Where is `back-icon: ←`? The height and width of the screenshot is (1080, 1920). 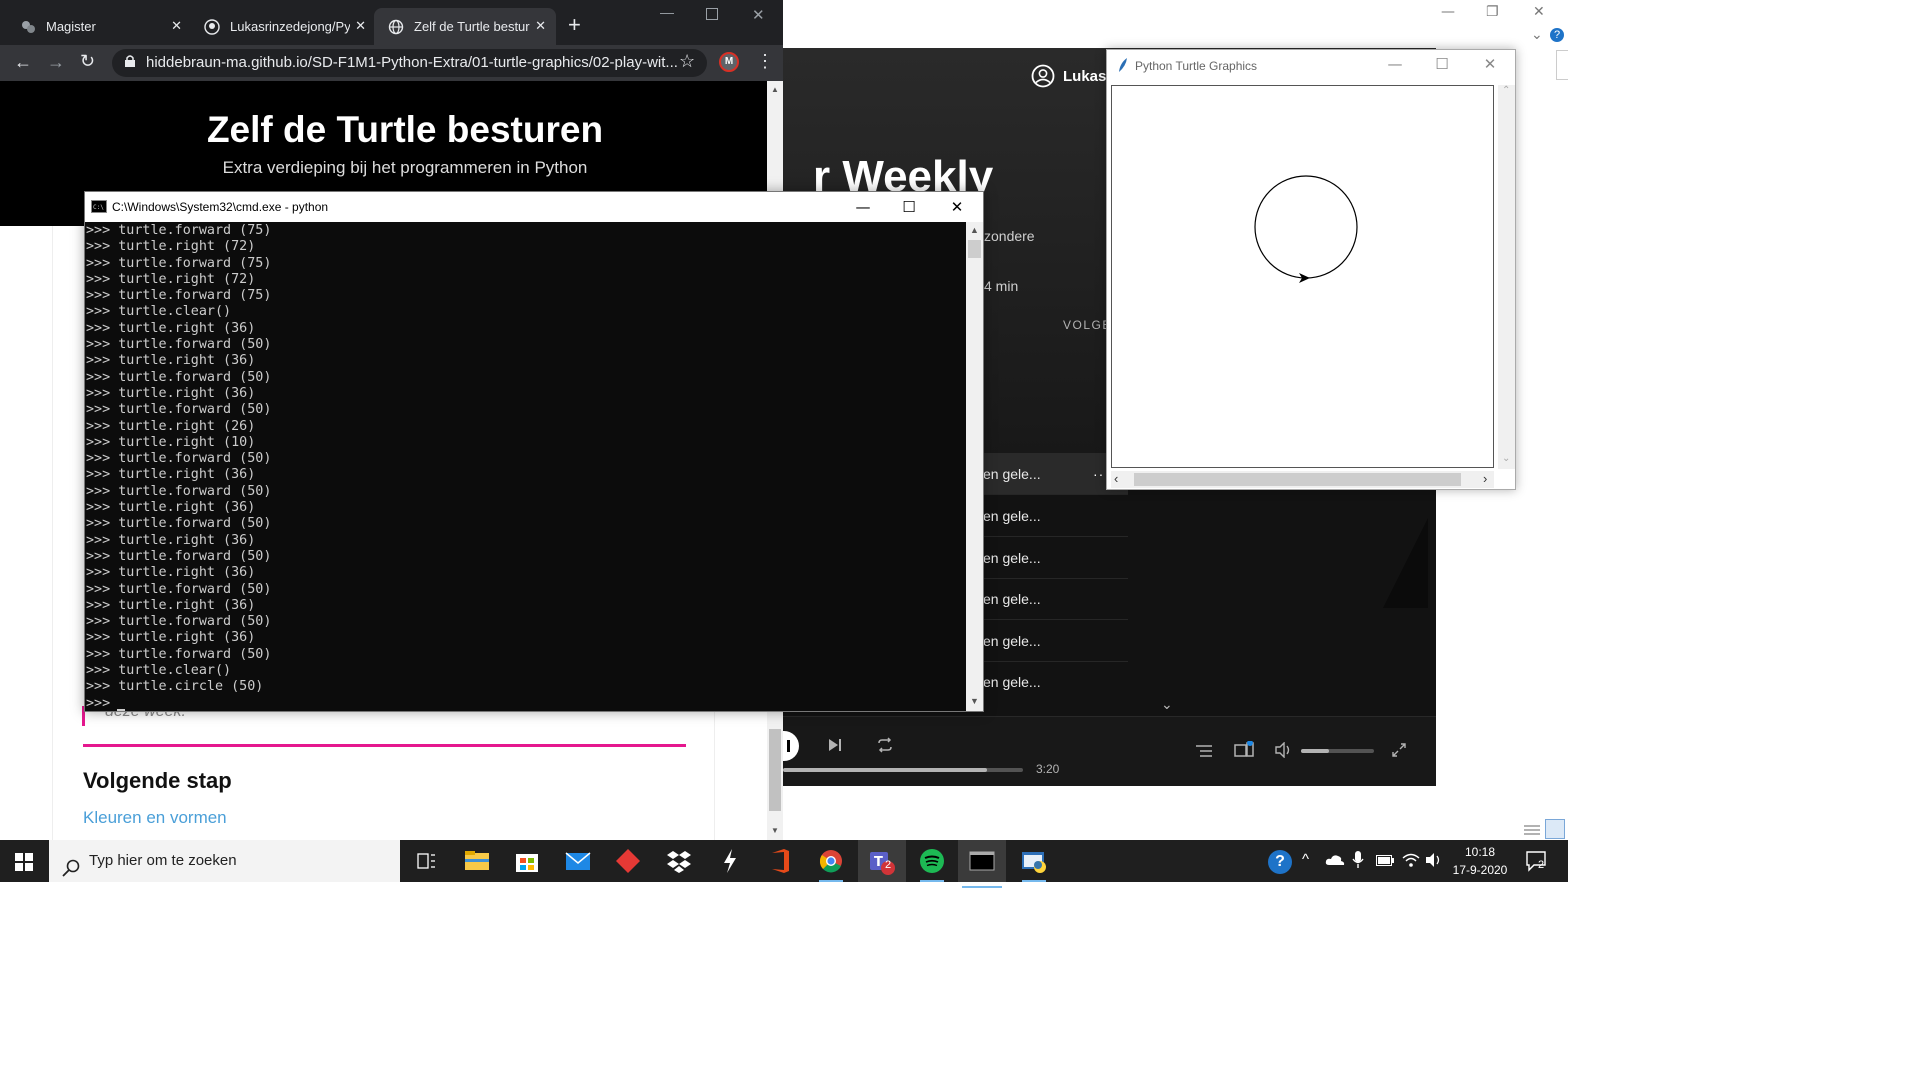 back-icon: ← is located at coordinates (23, 62).